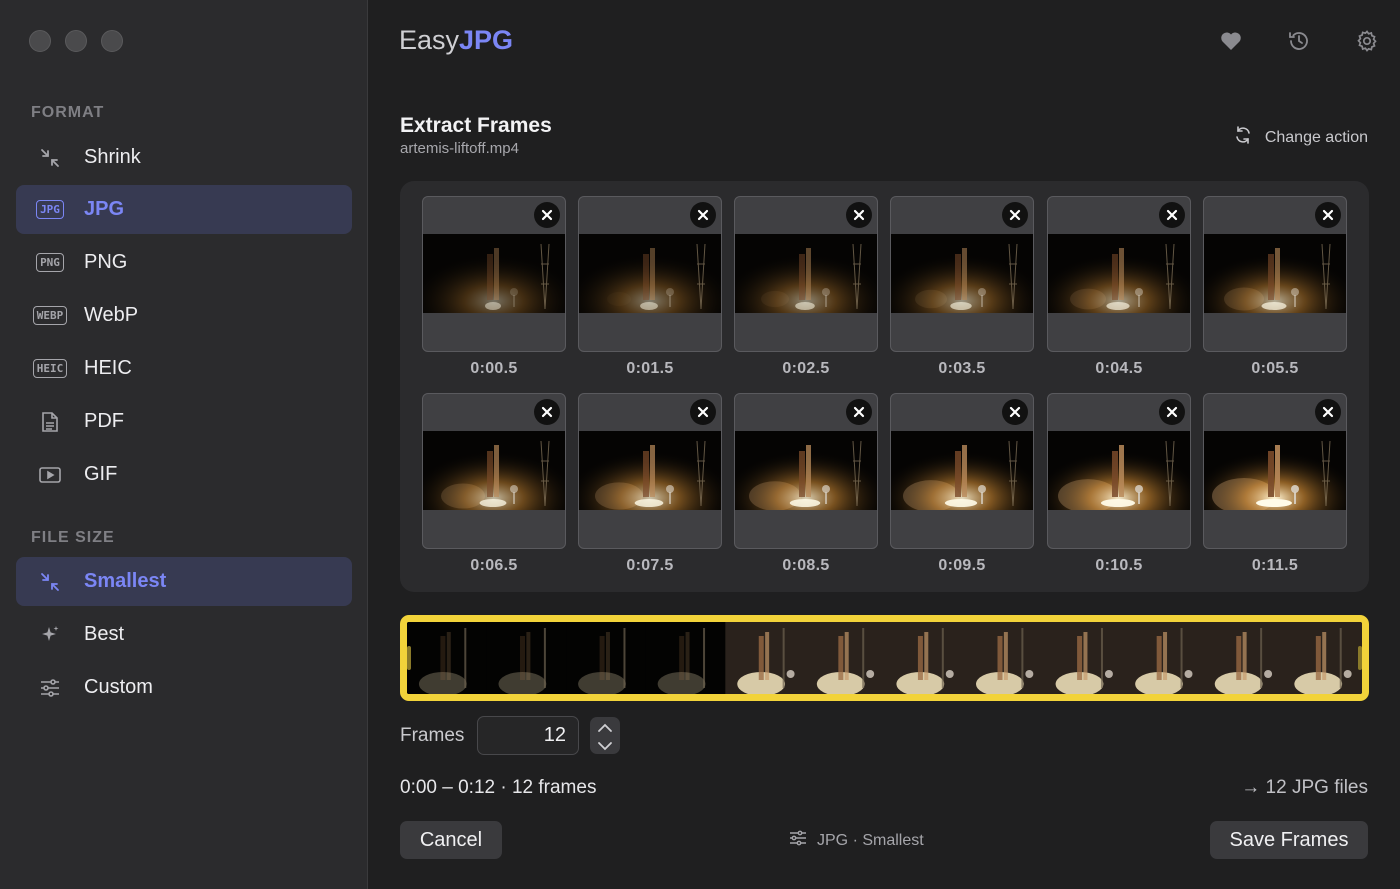  Describe the element at coordinates (1300, 137) in the screenshot. I see `change-action-button: Change action` at that location.